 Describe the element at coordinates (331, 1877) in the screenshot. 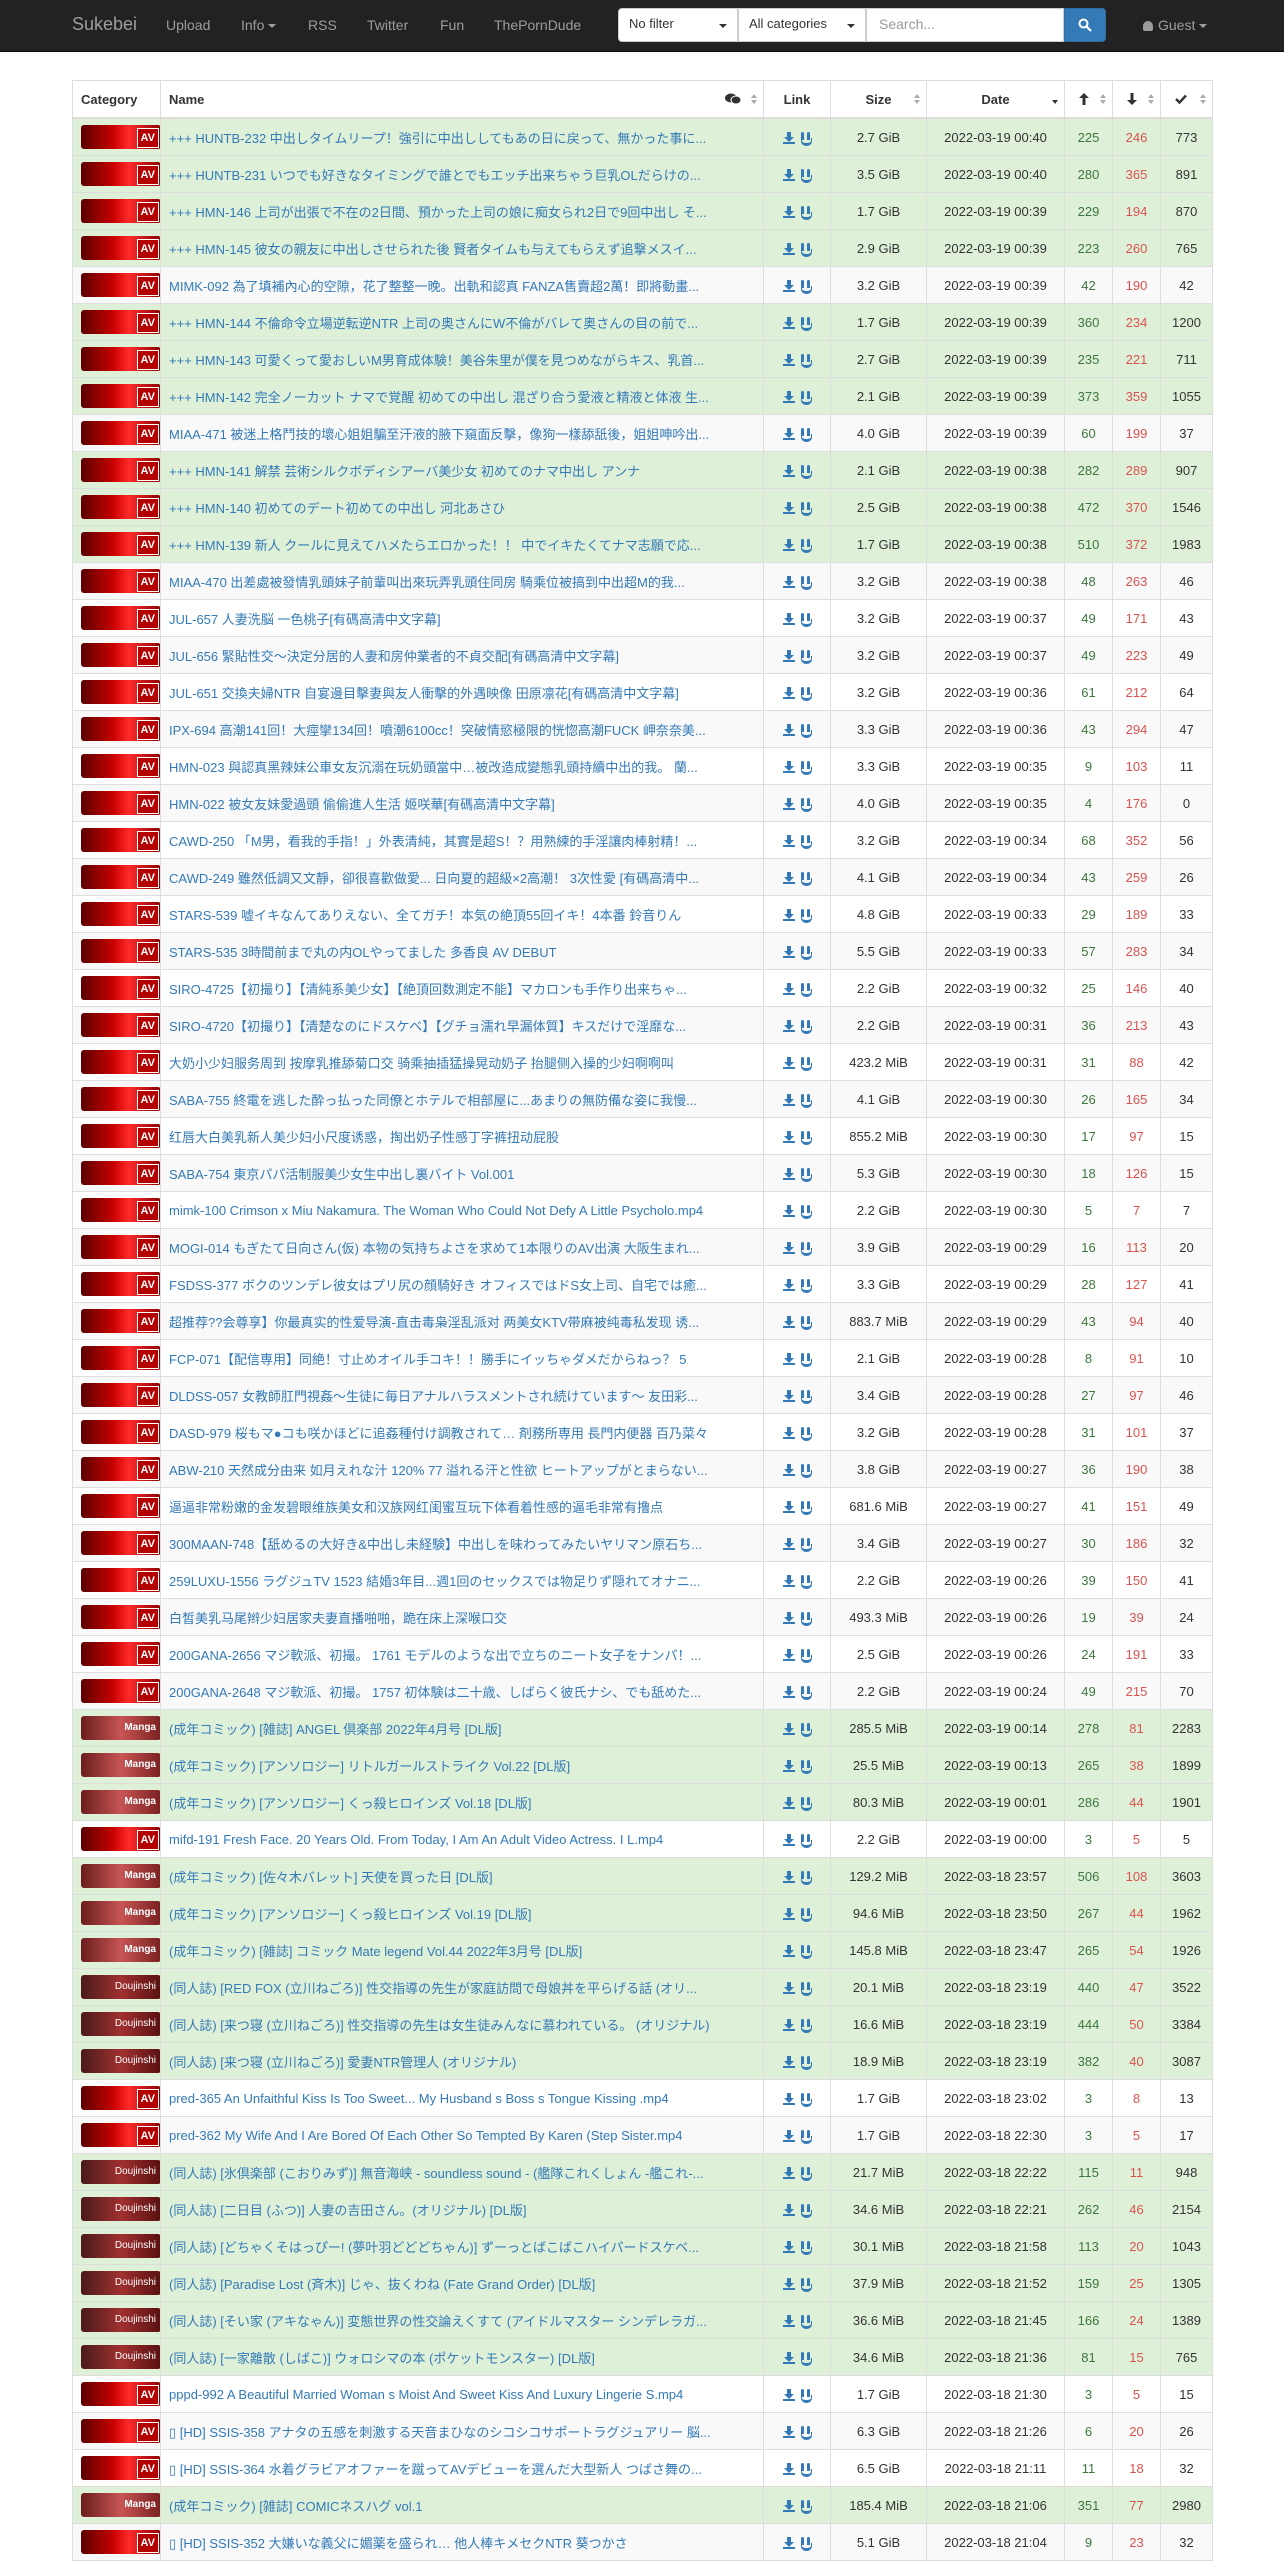

I see `torrent-name-link: (成年コミック) [佐々木バレット] 天使を買った日 [DL版]` at that location.